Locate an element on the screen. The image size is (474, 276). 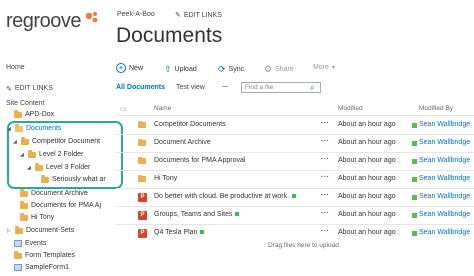
breadcrumb: Peek-A-Boo is located at coordinates (136, 14).